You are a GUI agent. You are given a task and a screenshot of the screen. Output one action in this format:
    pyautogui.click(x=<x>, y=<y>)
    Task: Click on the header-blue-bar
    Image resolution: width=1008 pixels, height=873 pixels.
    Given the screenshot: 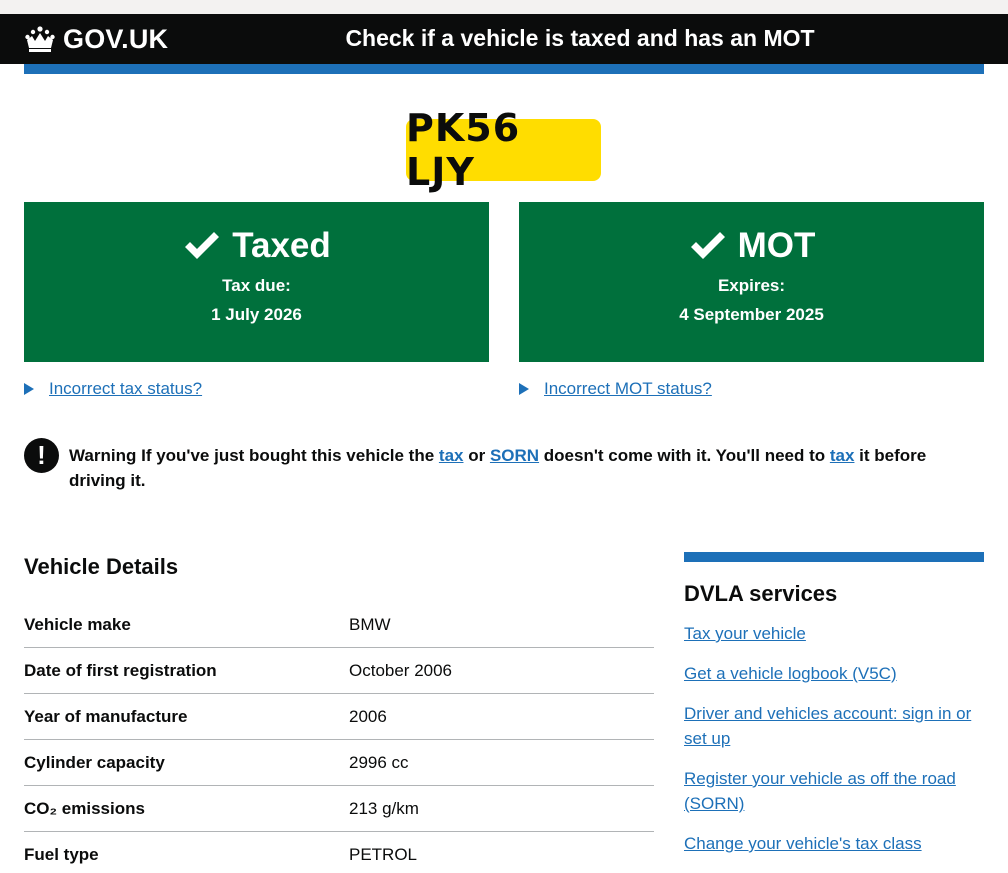 What is the action you would take?
    pyautogui.click(x=504, y=69)
    